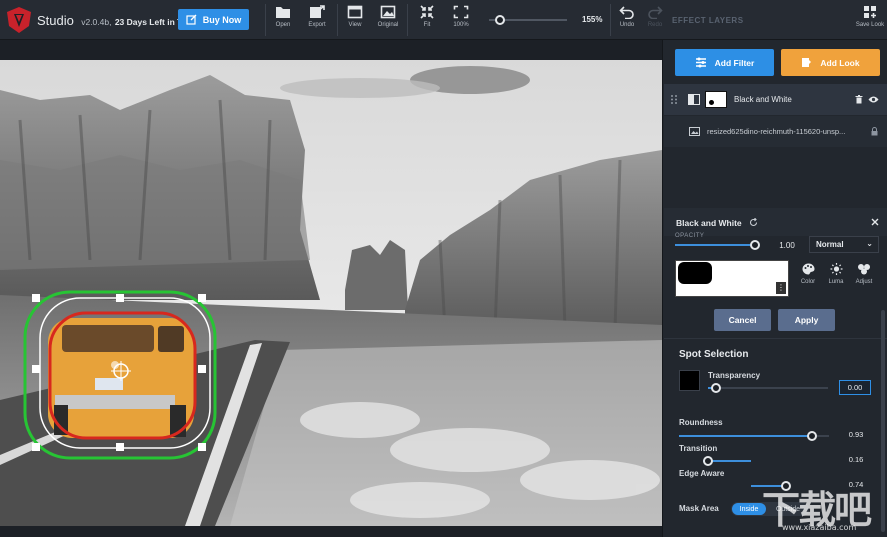 The height and width of the screenshot is (537, 887). What do you see at coordinates (702, 473) in the screenshot?
I see `edge-aware-label: Edge Aware` at bounding box center [702, 473].